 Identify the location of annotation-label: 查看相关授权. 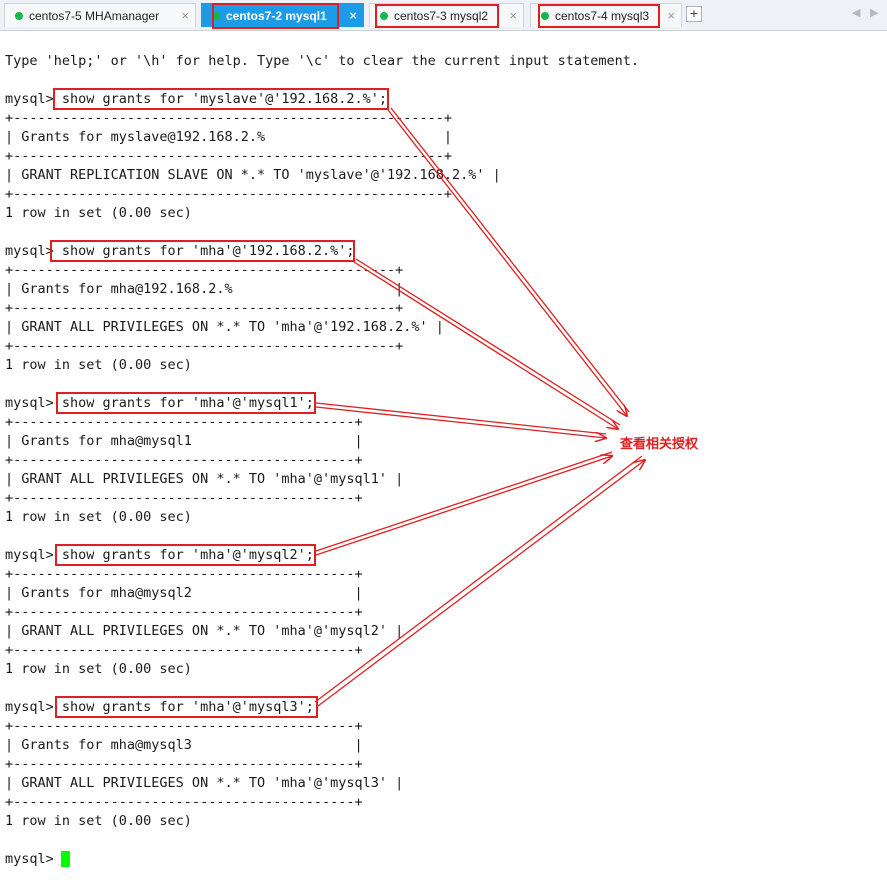
(659, 444).